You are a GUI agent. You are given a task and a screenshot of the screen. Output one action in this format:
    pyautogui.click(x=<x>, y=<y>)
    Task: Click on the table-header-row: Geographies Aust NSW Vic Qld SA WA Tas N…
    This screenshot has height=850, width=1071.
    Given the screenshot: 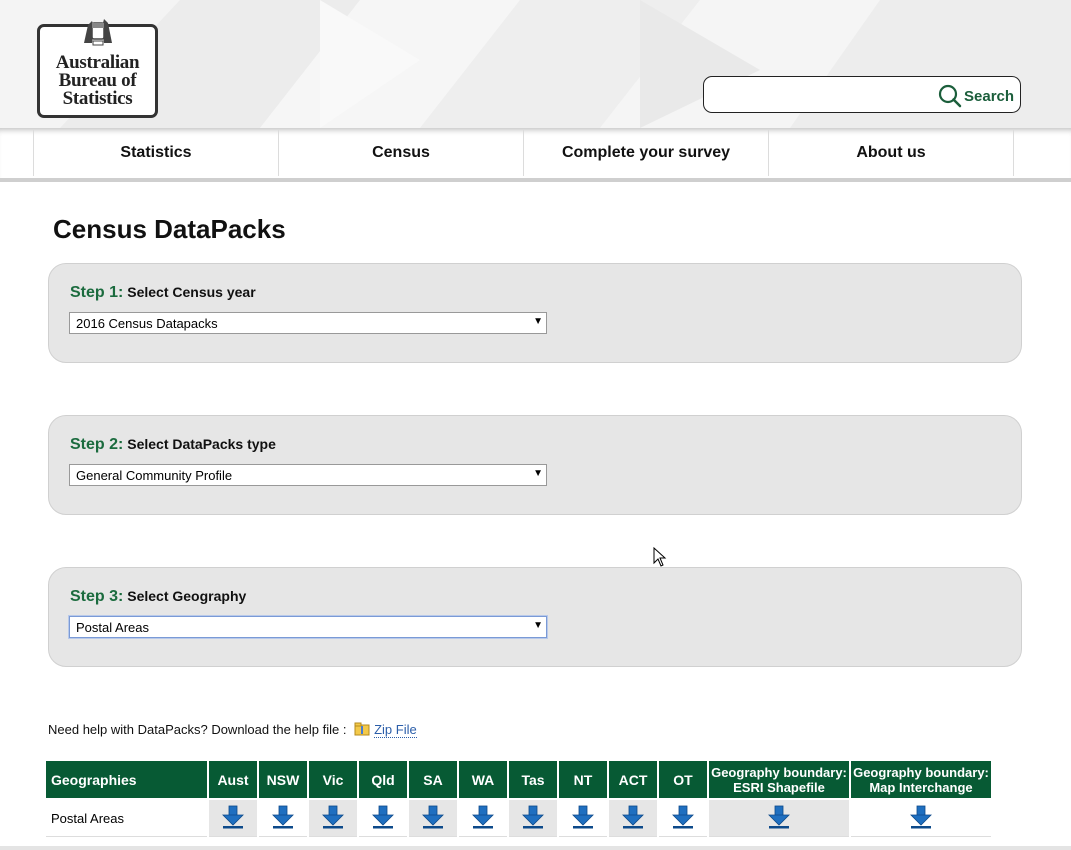 What is the action you would take?
    pyautogui.click(x=518, y=779)
    